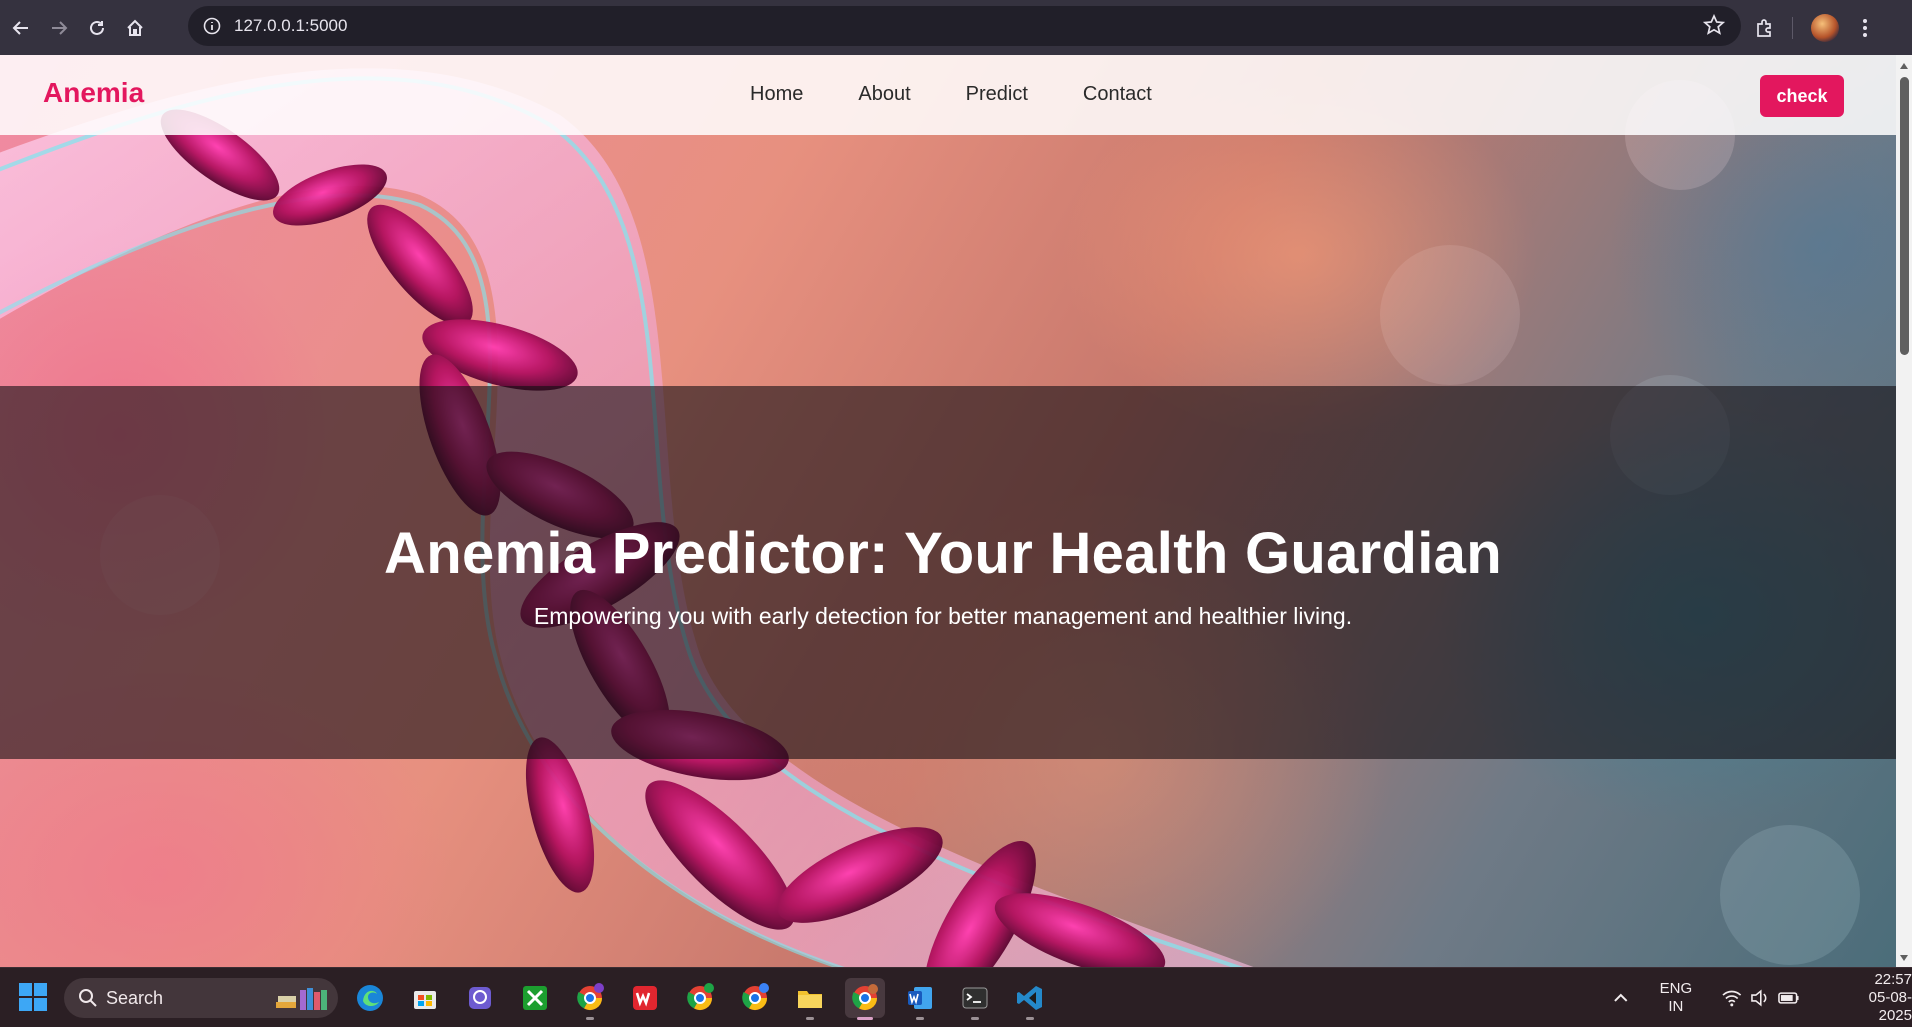 The image size is (1912, 1027). Describe the element at coordinates (700, 998) in the screenshot. I see `chrome-profile-v2-icon` at that location.